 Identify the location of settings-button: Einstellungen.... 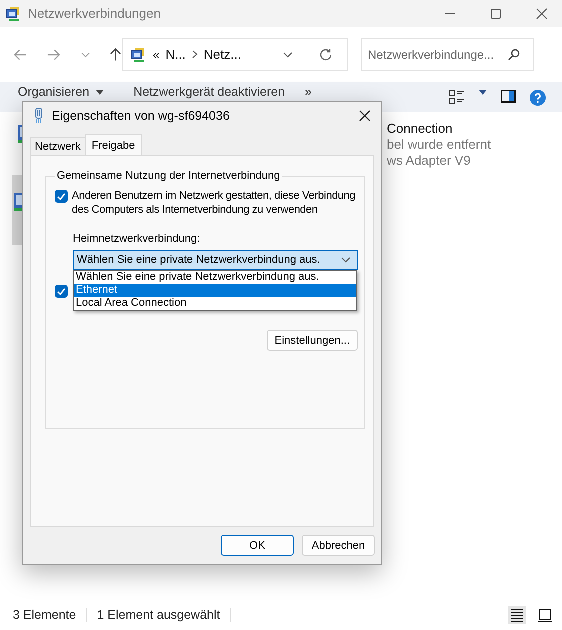
(312, 340).